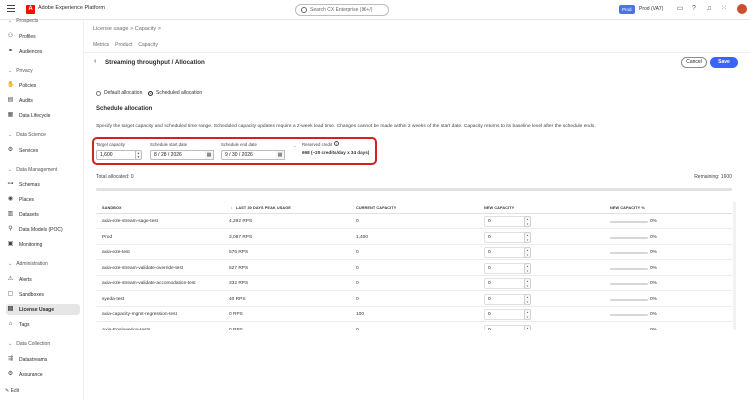 Image resolution: width=750 pixels, height=400 pixels. What do you see at coordinates (31, 51) in the screenshot?
I see `sidebar-item-label: Audiences` at bounding box center [31, 51].